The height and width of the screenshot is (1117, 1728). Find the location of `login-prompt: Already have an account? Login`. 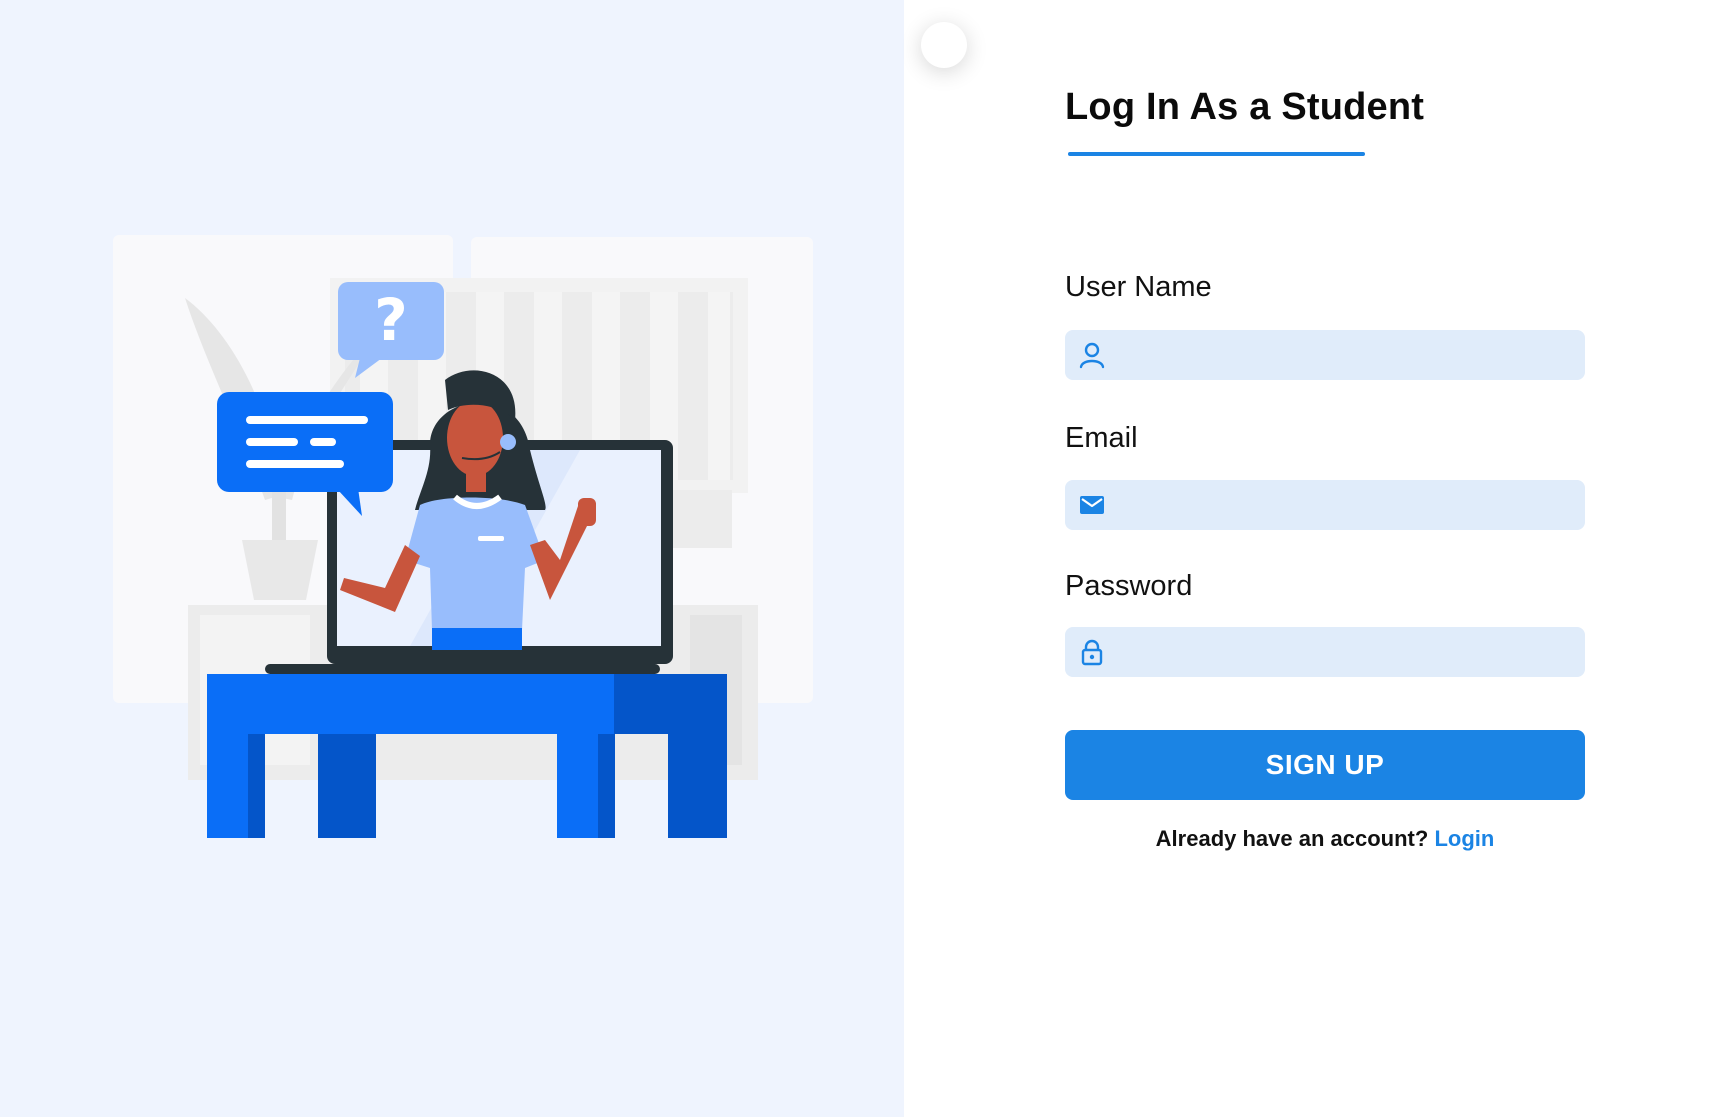

login-prompt: Already have an account? Login is located at coordinates (1325, 839).